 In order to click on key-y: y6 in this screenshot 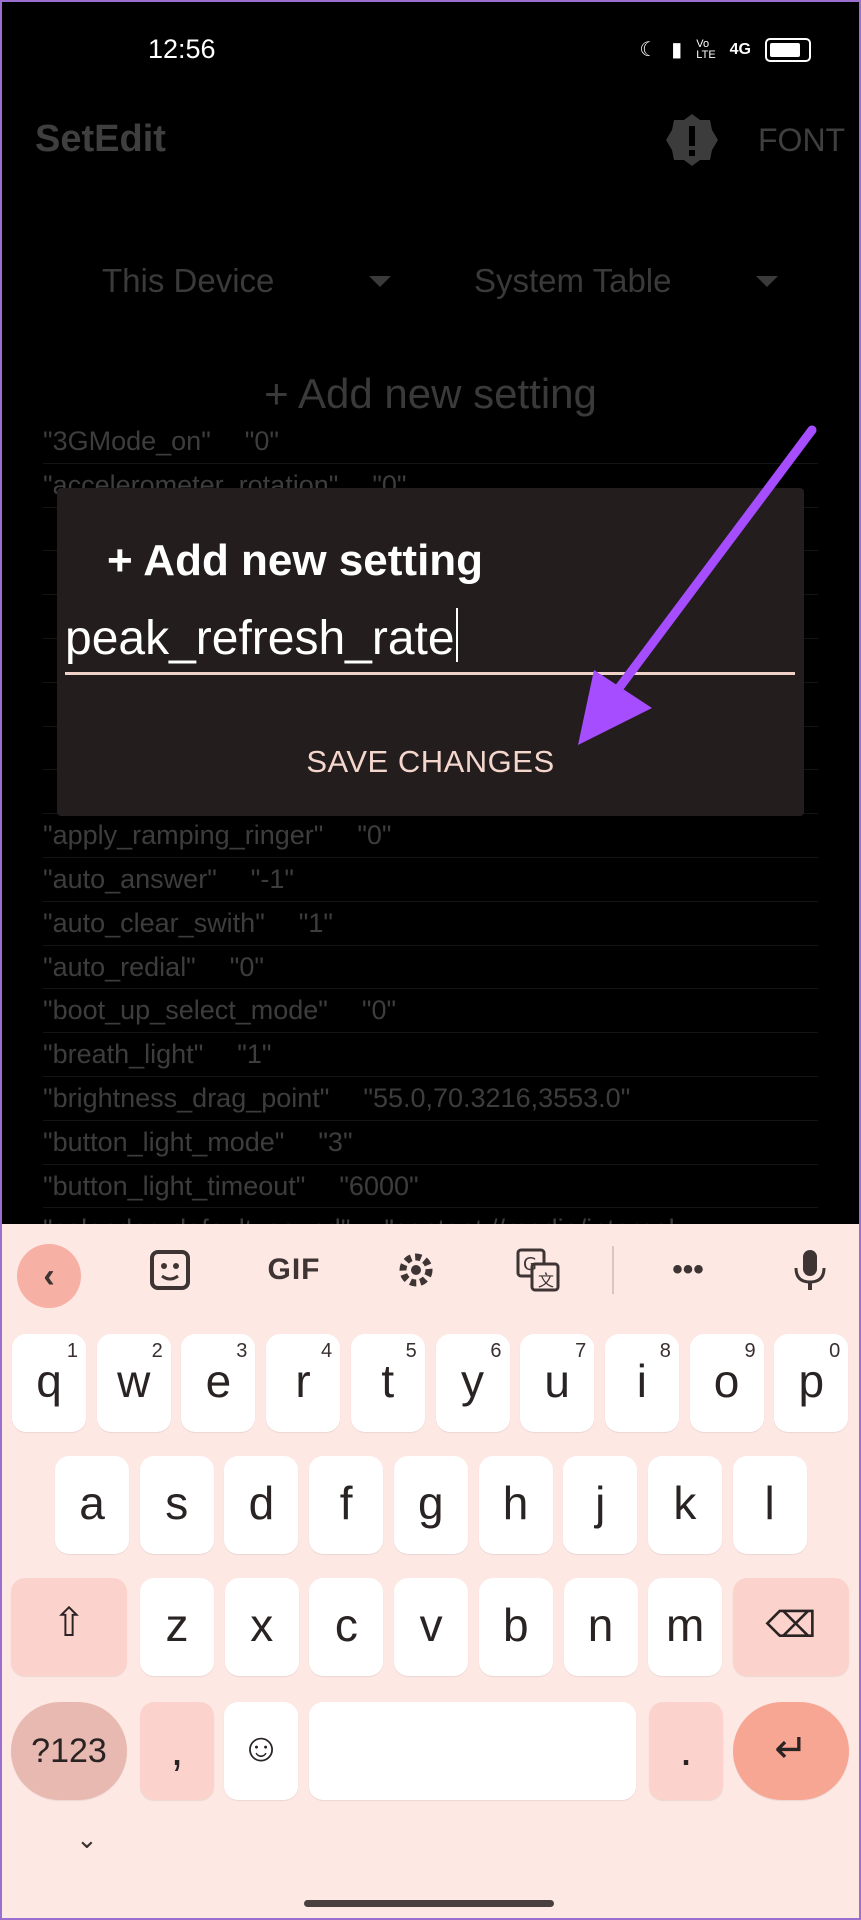, I will do `click(472, 1383)`.